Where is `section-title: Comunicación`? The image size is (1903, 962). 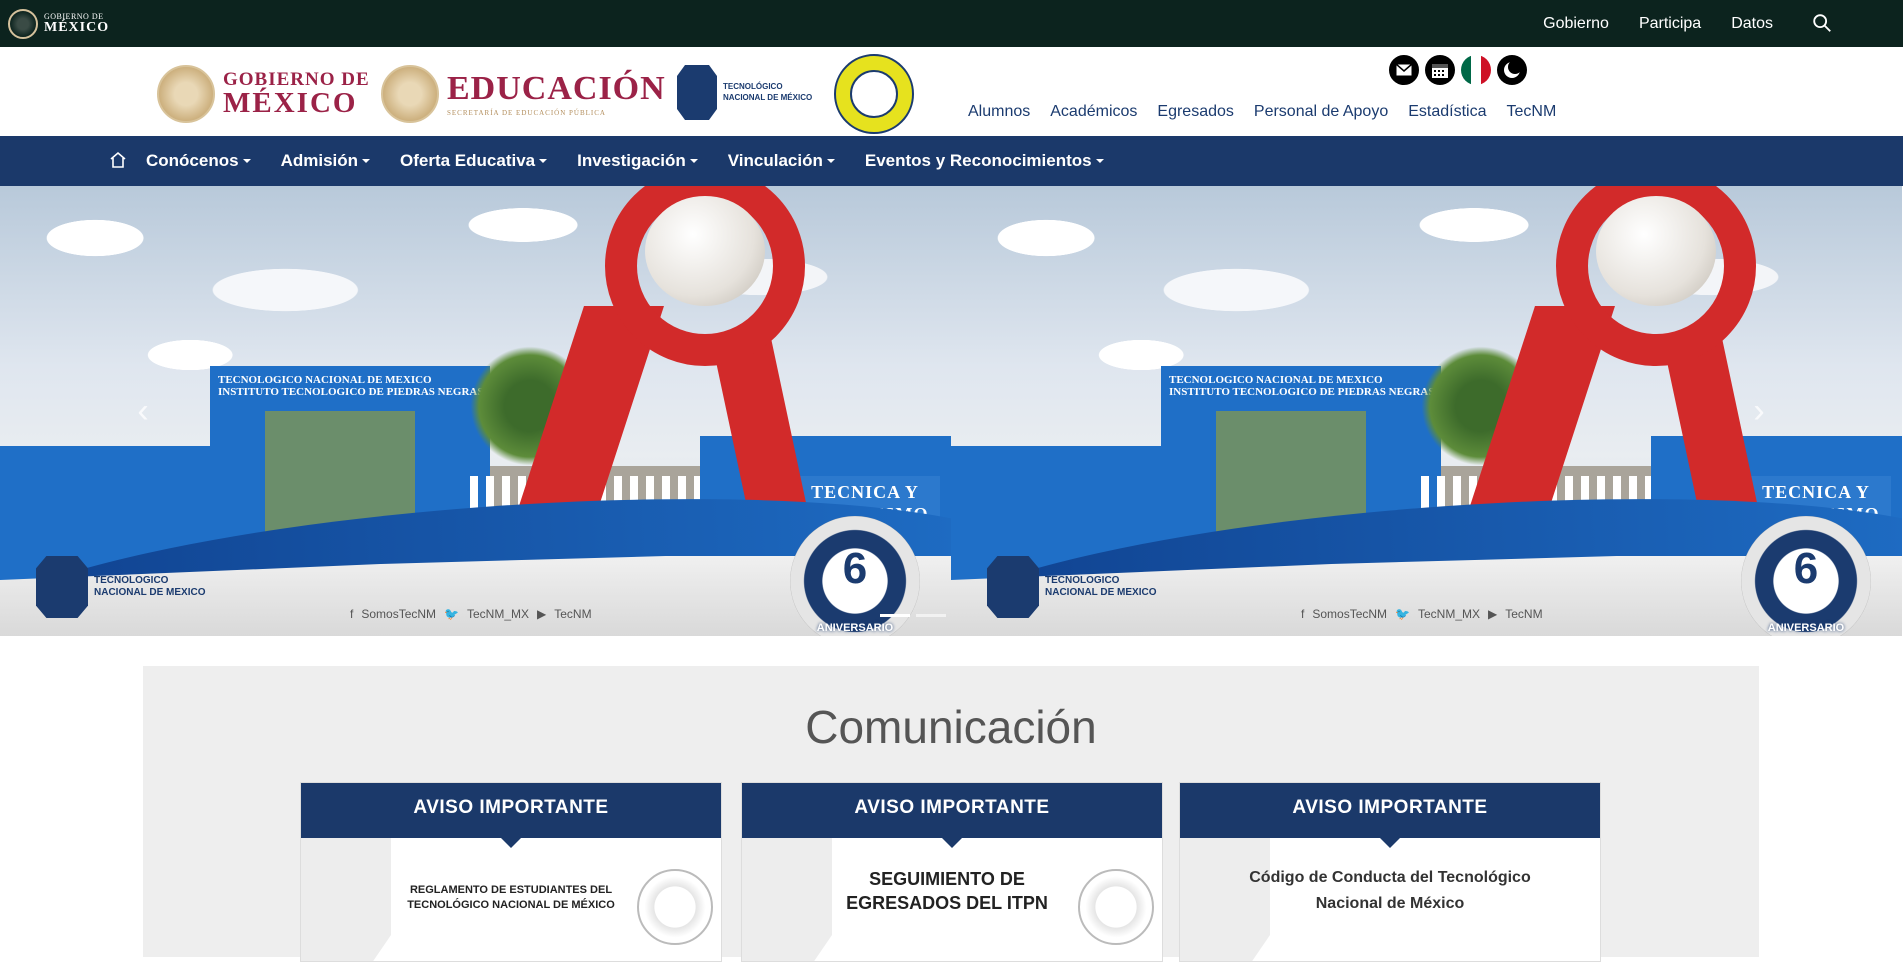 section-title: Comunicación is located at coordinates (951, 727).